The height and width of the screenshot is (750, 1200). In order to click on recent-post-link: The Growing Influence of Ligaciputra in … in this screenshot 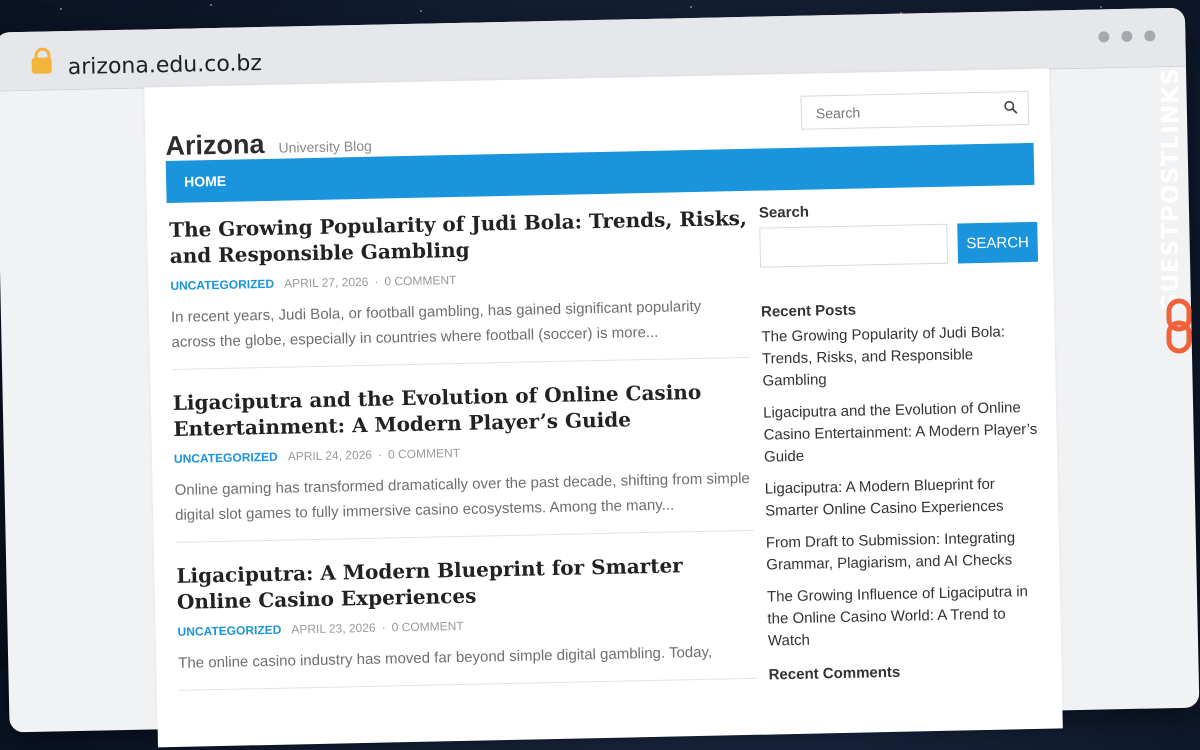, I will do `click(906, 617)`.